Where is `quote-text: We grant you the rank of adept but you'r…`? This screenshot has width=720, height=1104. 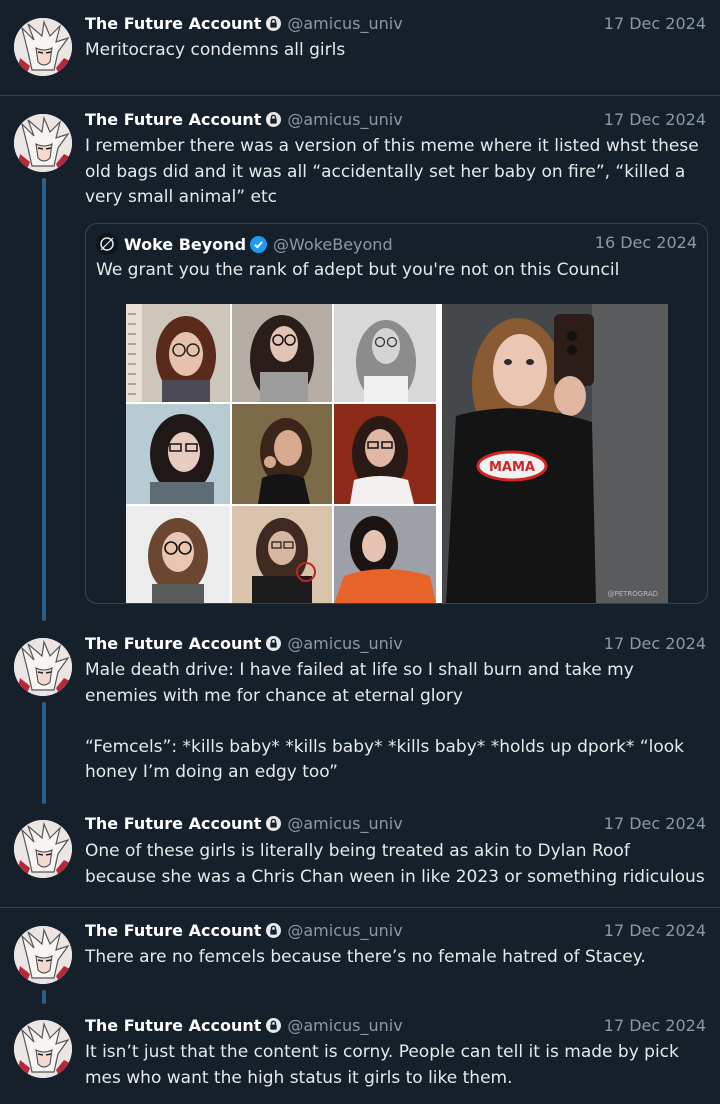 quote-text: We grant you the rank of adept but you'r… is located at coordinates (358, 270).